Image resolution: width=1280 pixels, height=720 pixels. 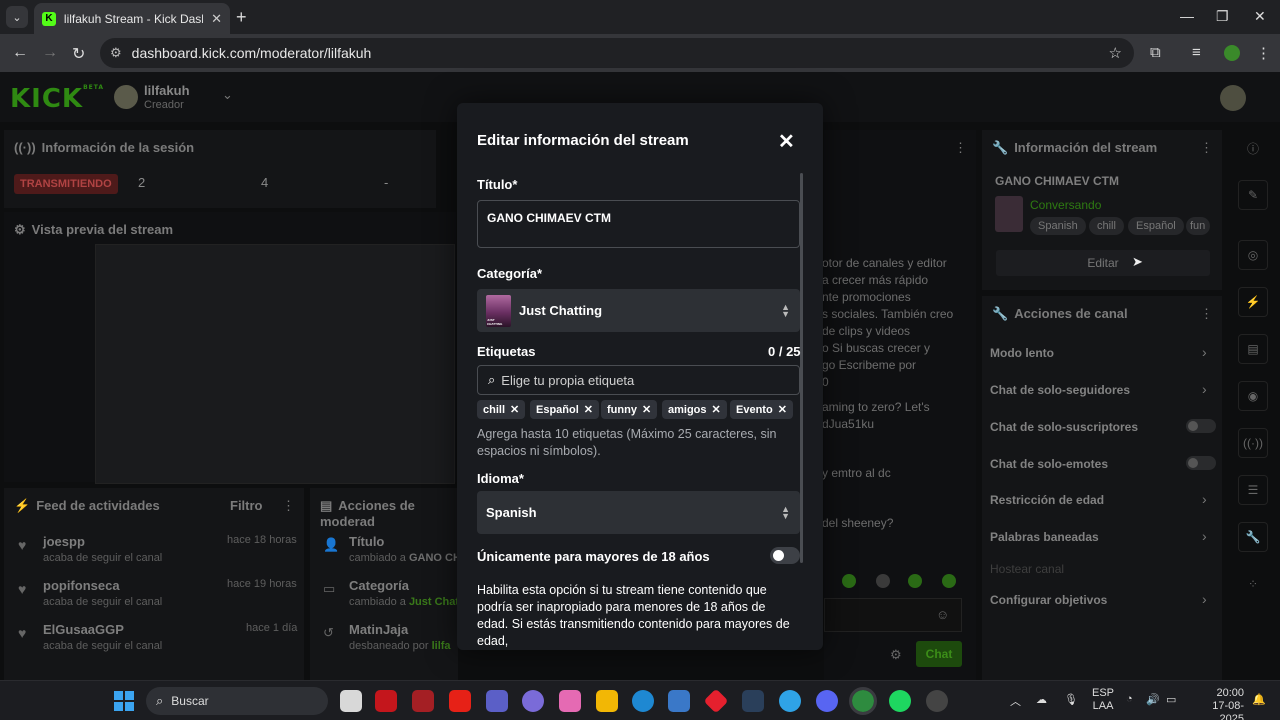 I want to click on tags-search-input: ⌕ Elige tu propia etiqueta, so click(x=638, y=380).